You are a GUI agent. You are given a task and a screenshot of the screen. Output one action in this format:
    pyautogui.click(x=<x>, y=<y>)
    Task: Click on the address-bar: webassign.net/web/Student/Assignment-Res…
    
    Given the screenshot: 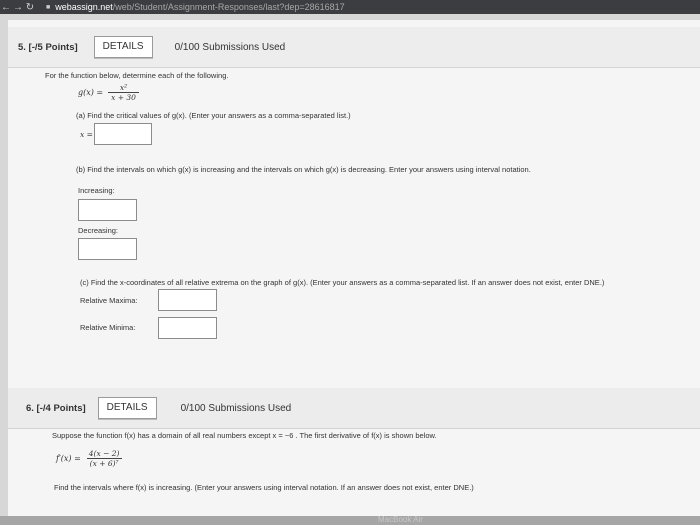 What is the action you would take?
    pyautogui.click(x=199, y=7)
    